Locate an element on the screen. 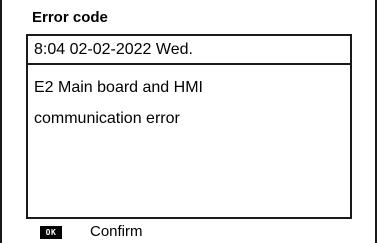 This screenshot has width=377, height=243. error-message-line-1: E2 Main board and HMI is located at coordinates (118, 87).